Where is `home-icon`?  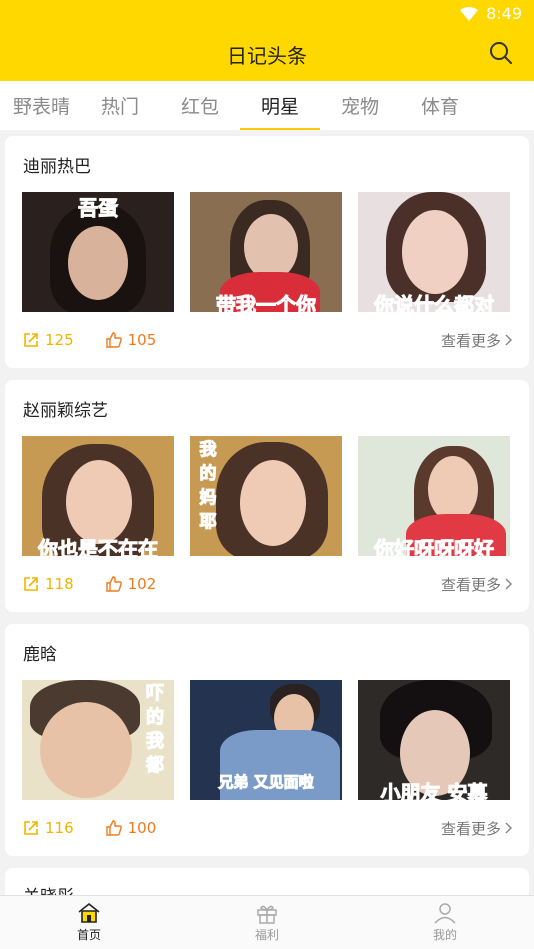 home-icon is located at coordinates (89, 912).